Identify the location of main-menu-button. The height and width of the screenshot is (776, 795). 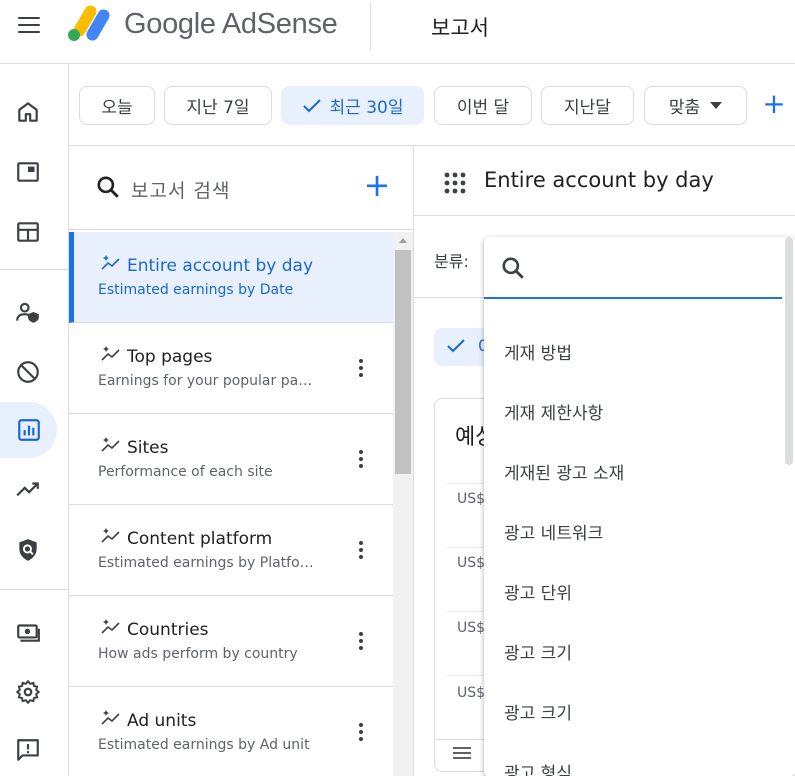
(30, 26).